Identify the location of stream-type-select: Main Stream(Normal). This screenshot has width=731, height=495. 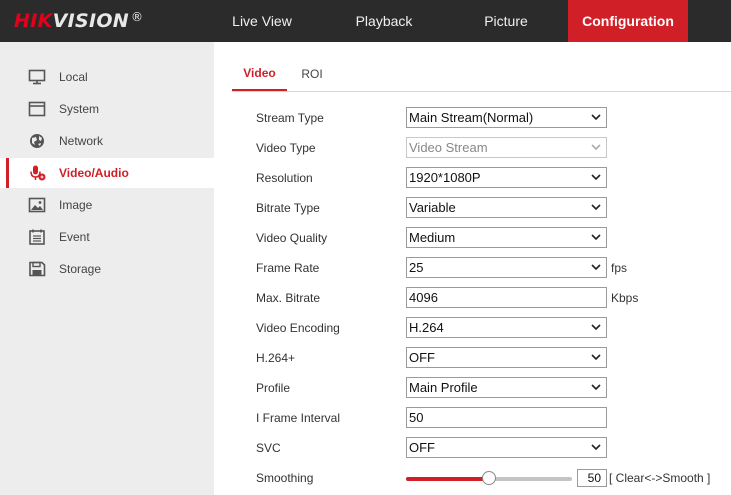
(506, 117).